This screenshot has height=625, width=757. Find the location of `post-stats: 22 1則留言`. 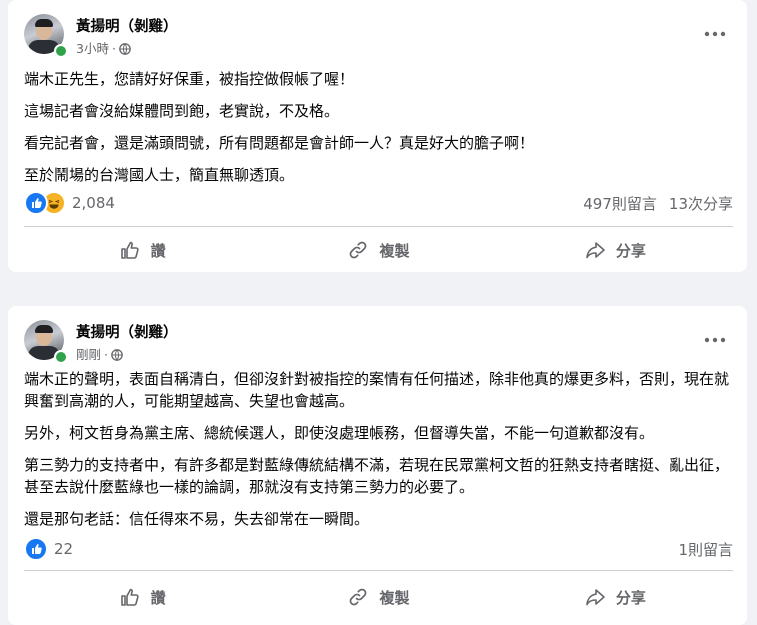

post-stats: 22 1則留言 is located at coordinates (378, 549).